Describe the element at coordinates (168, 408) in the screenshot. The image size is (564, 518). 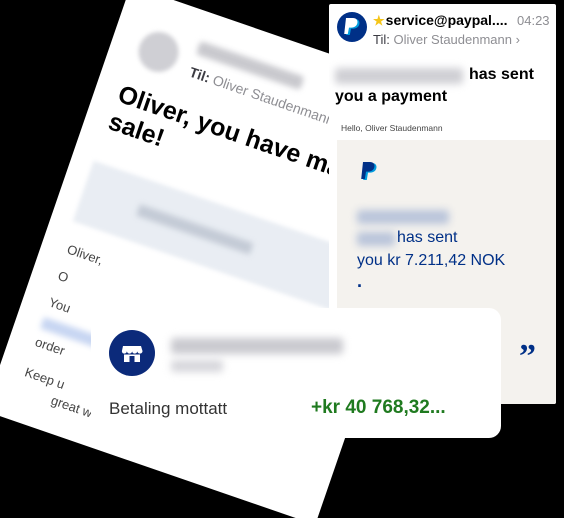
I see `payment-received-label: Betaling mottatt` at that location.